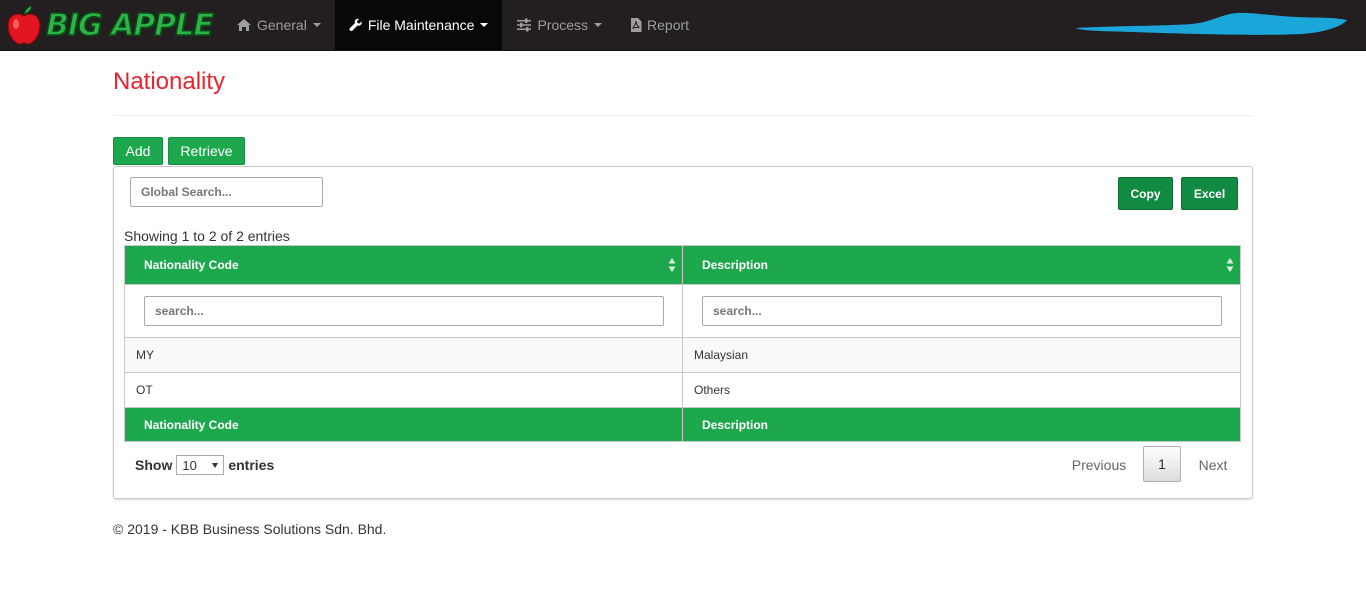 The image size is (1366, 589). What do you see at coordinates (636, 25) in the screenshot?
I see `pdf-file-icon` at bounding box center [636, 25].